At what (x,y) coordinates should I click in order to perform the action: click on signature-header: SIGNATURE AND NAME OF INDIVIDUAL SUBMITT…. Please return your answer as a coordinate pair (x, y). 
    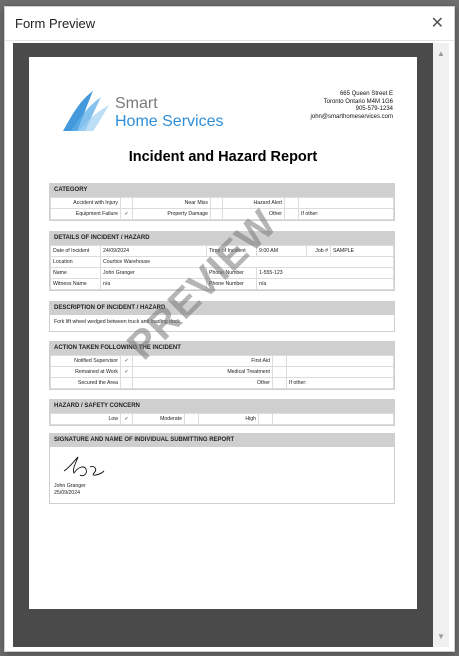
    Looking at the image, I should click on (222, 440).